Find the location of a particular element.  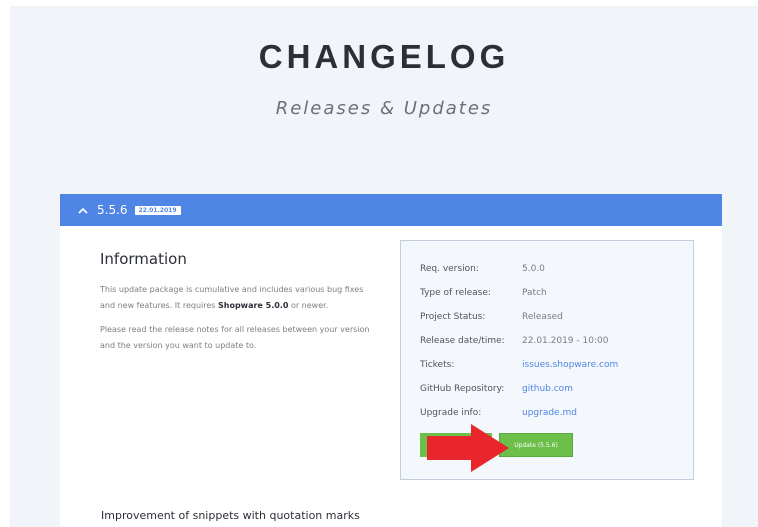

detail-label: Upgrade info: is located at coordinates (451, 413).